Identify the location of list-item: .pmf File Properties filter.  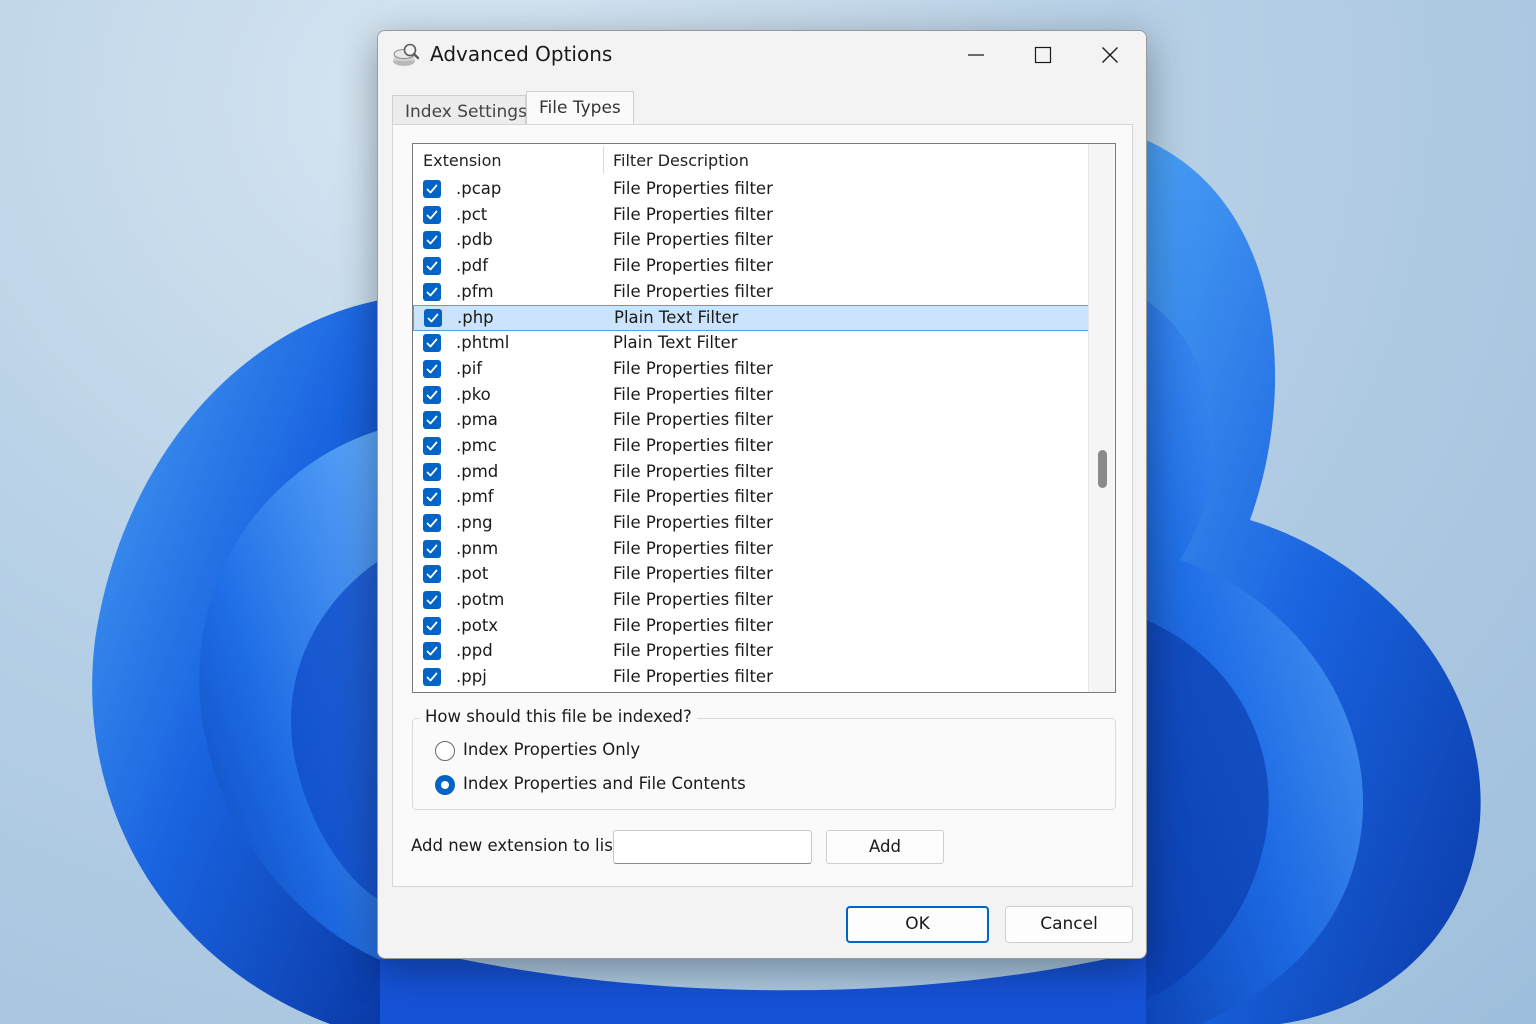
(751, 498).